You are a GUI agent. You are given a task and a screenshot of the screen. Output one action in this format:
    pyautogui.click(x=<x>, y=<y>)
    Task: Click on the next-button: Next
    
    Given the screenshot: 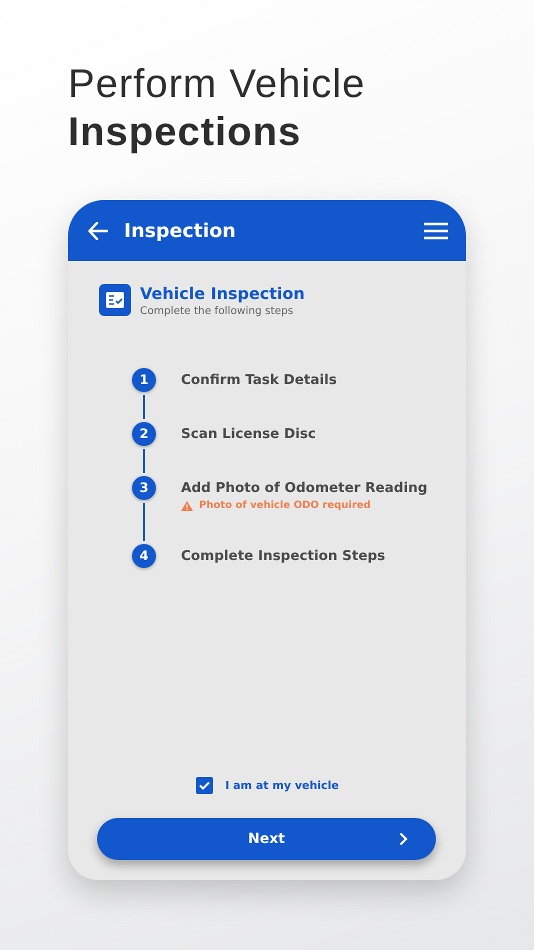 What is the action you would take?
    pyautogui.click(x=266, y=839)
    